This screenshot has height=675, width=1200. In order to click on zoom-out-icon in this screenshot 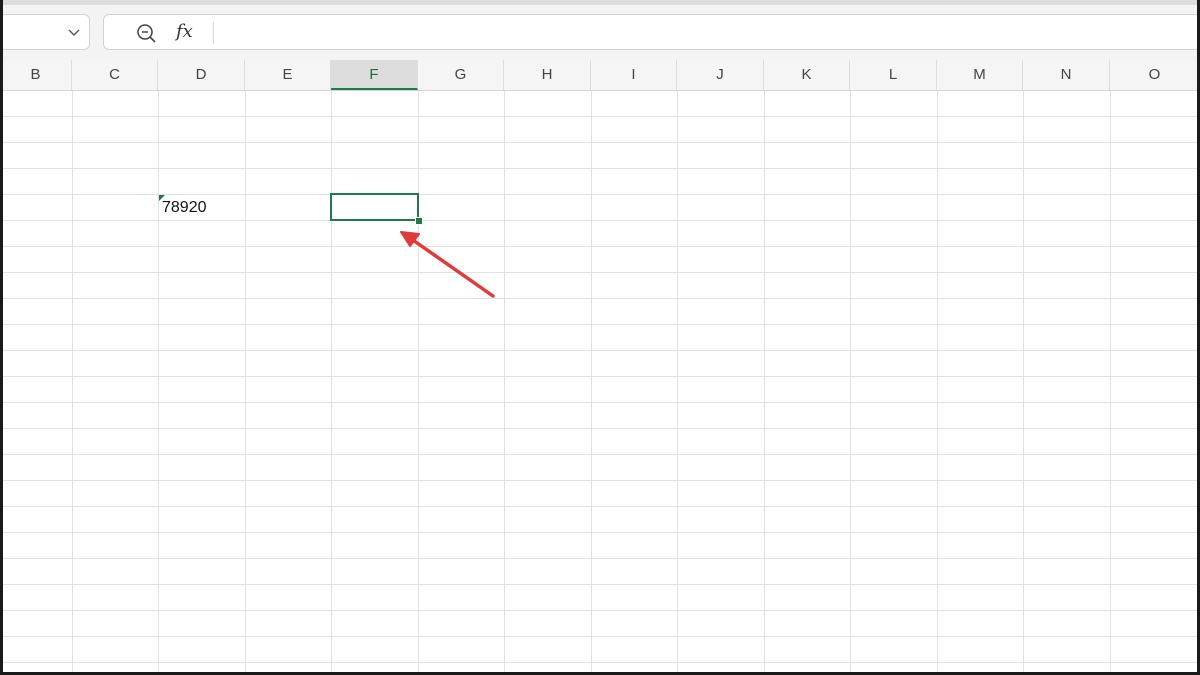, I will do `click(146, 33)`.